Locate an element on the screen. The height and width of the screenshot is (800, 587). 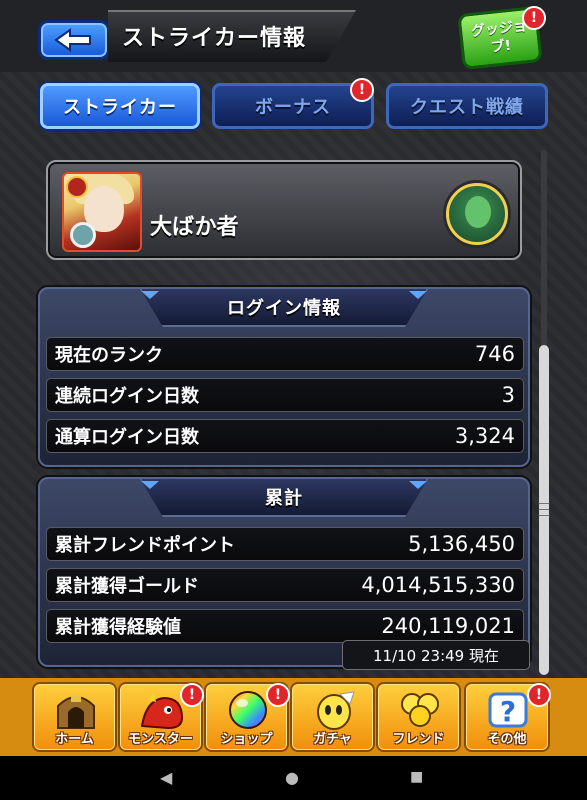
helper-monster-icon is located at coordinates (478, 212).